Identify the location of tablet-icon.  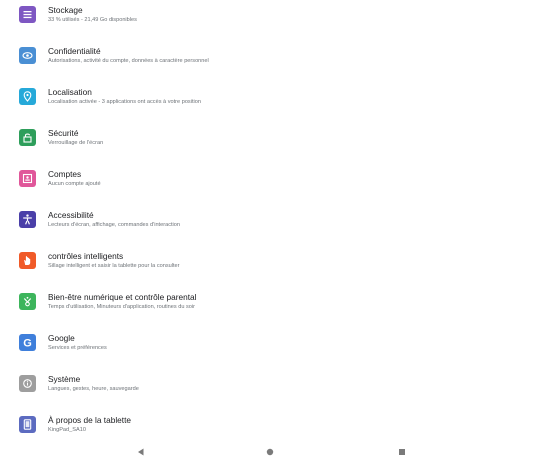
(27, 424).